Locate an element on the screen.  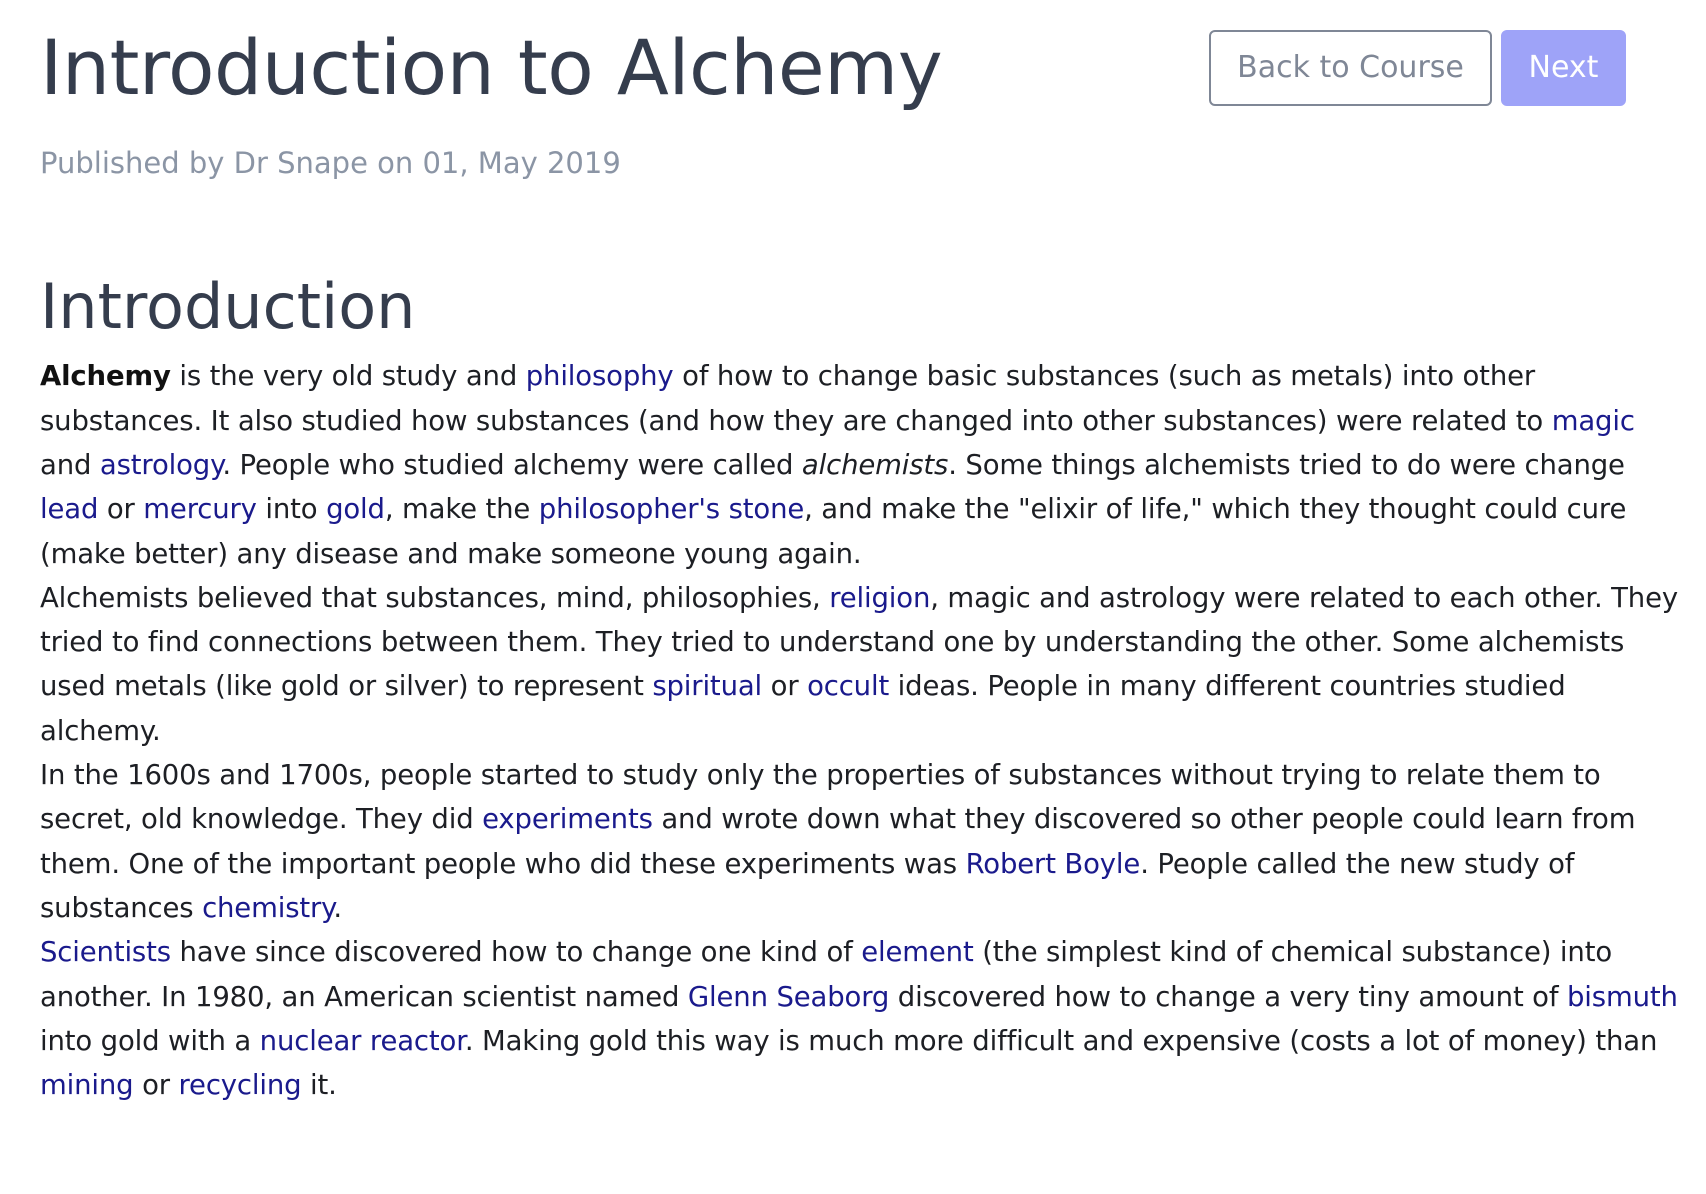
link-chemistry: chemistry is located at coordinates (267, 908).